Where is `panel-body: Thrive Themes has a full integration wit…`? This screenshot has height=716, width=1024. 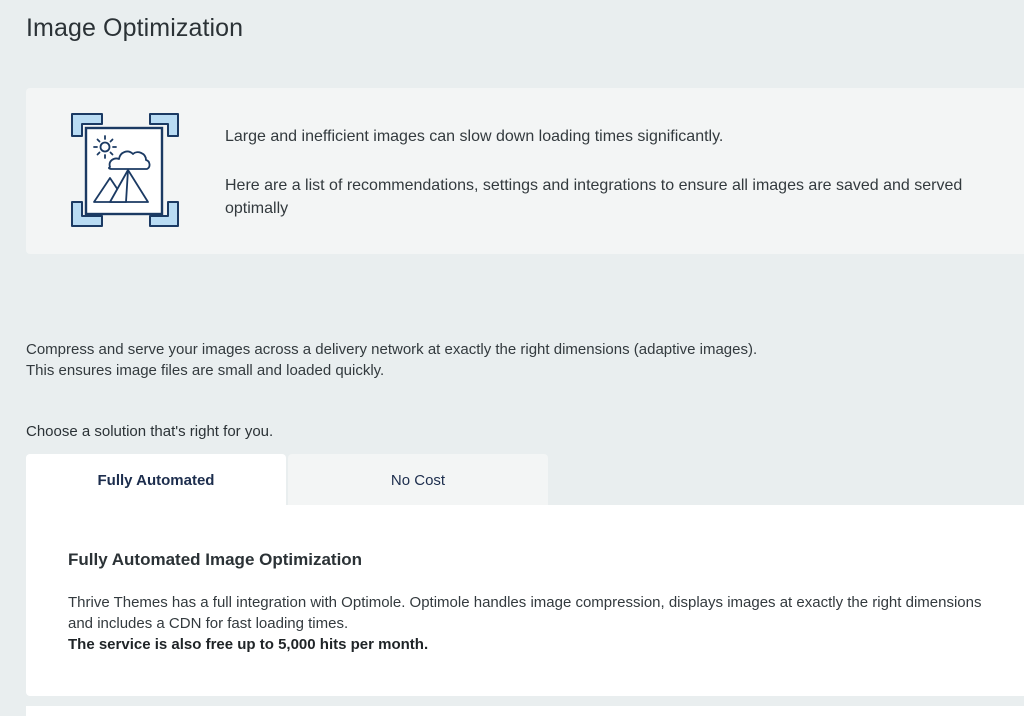 panel-body: Thrive Themes has a full integration wit… is located at coordinates (533, 623).